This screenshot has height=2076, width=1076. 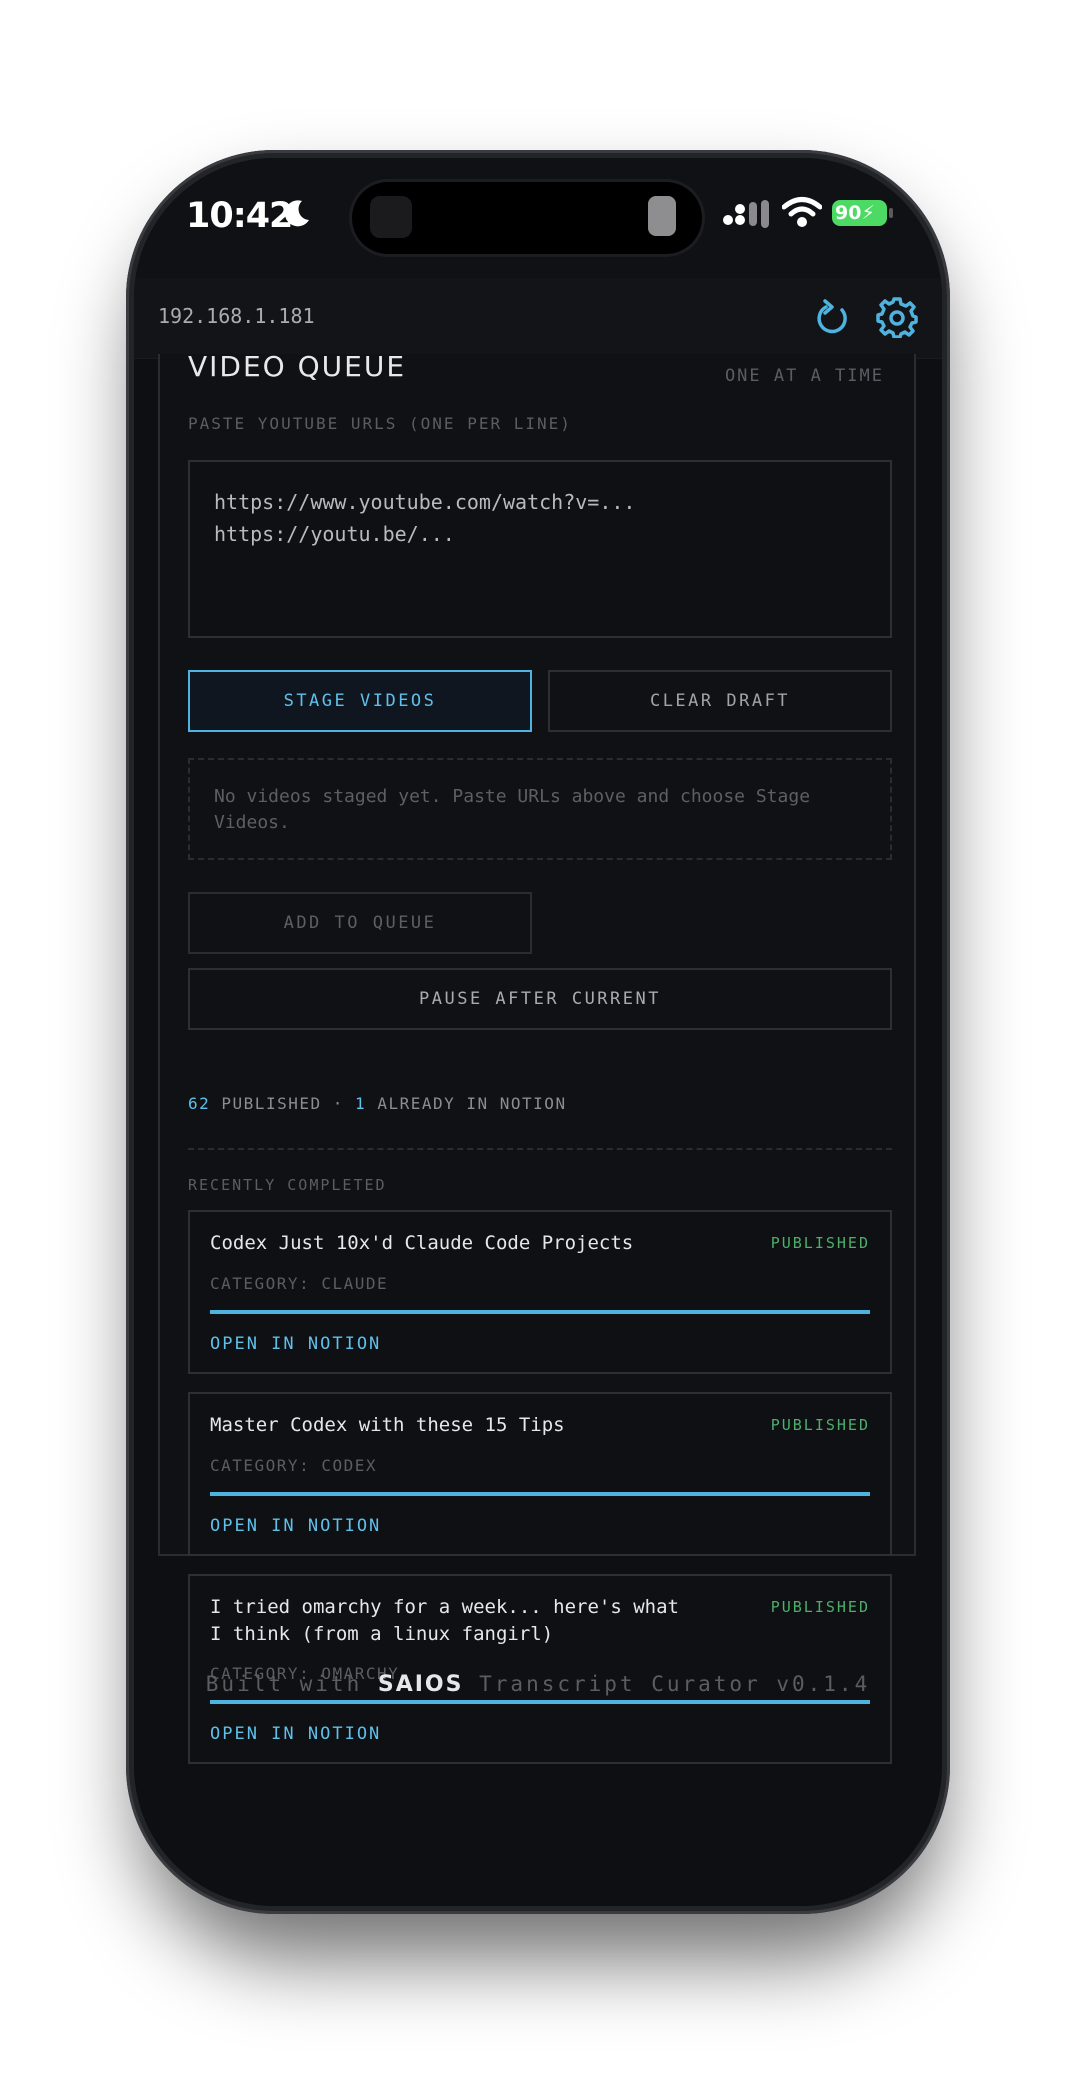 I want to click on status-bar: 10:42 90⚡, so click(x=538, y=218).